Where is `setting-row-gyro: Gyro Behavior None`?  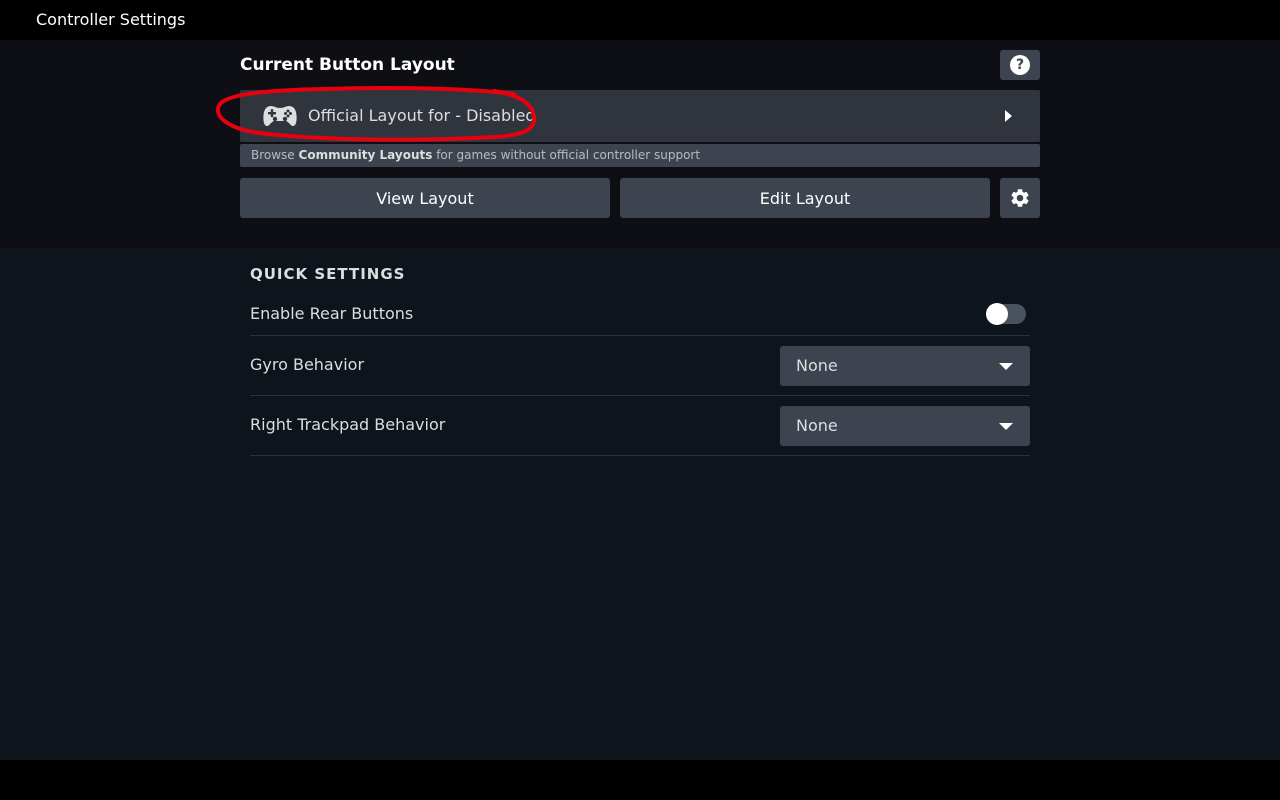
setting-row-gyro: Gyro Behavior None is located at coordinates (640, 366).